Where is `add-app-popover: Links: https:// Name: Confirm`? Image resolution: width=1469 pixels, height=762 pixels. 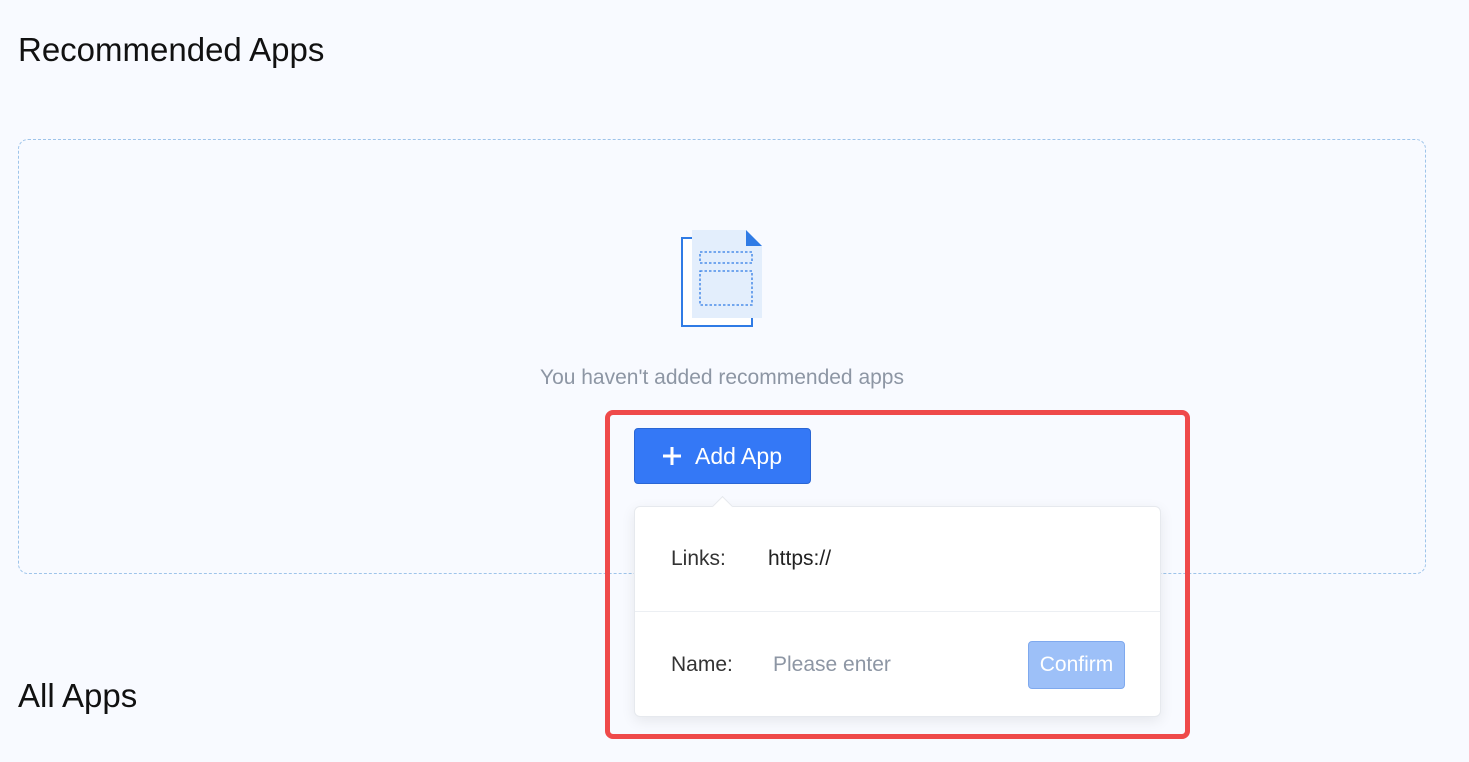 add-app-popover: Links: https:// Name: Confirm is located at coordinates (897, 606).